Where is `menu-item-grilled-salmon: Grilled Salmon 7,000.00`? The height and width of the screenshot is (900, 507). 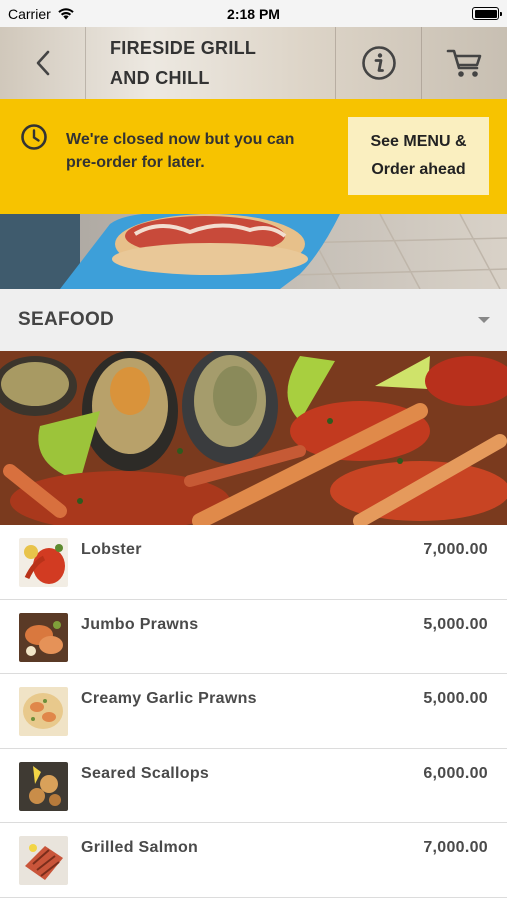
menu-item-grilled-salmon: Grilled Salmon 7,000.00 is located at coordinates (253, 860).